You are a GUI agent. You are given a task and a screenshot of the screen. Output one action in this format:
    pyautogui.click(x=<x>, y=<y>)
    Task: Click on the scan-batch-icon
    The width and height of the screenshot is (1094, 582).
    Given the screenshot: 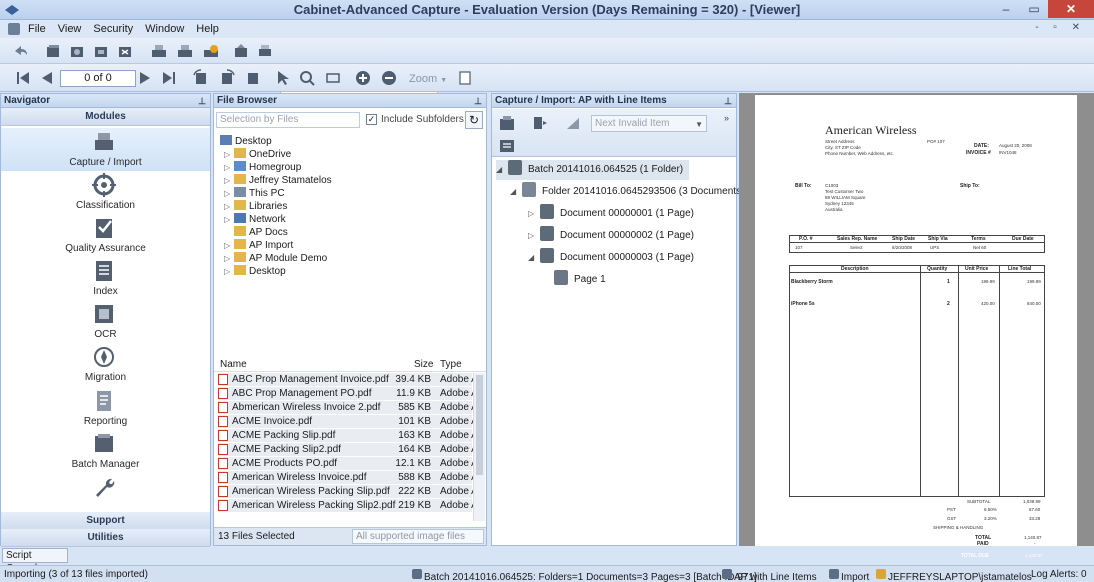 What is the action you would take?
    pyautogui.click(x=507, y=123)
    